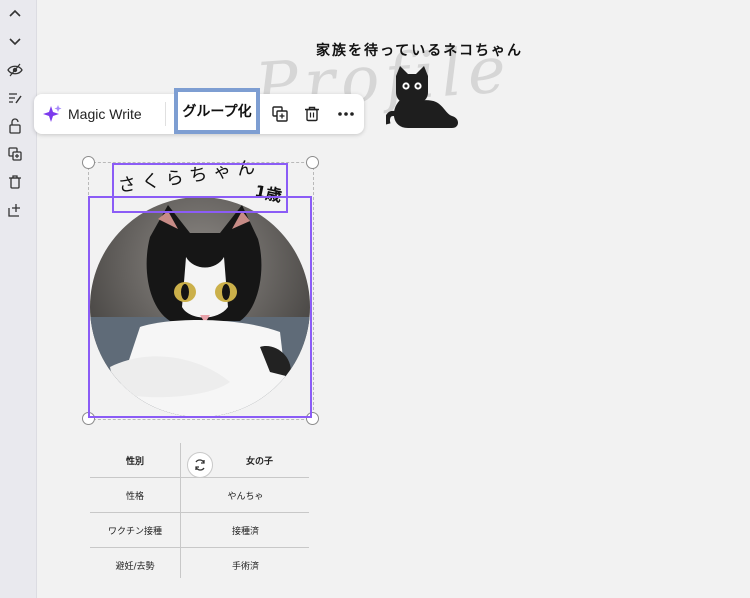 The image size is (750, 598). I want to click on floating-toolbar: Magic Write グループ化, so click(199, 111).